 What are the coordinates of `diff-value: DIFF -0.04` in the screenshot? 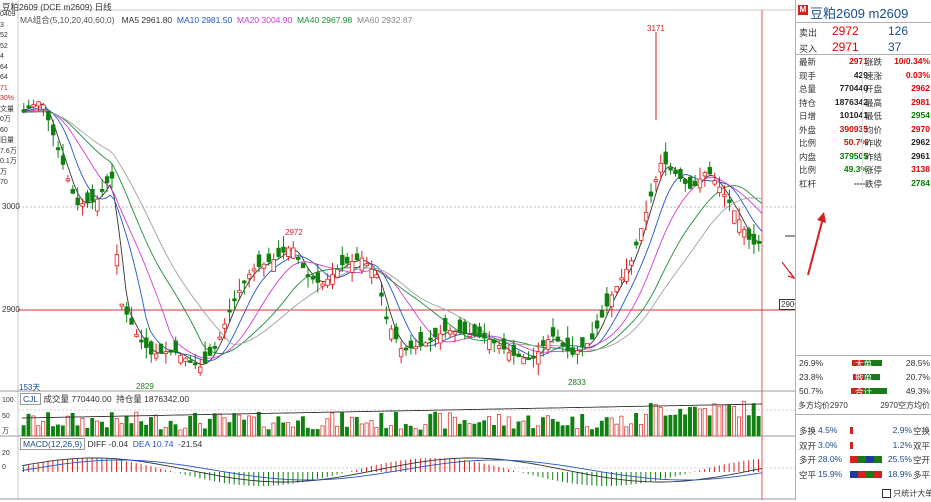 It's located at (108, 444).